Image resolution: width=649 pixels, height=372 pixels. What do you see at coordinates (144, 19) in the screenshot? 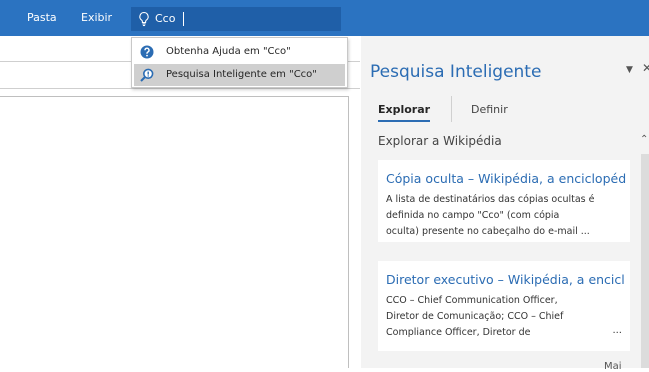
I see `lightbulb-icon` at bounding box center [144, 19].